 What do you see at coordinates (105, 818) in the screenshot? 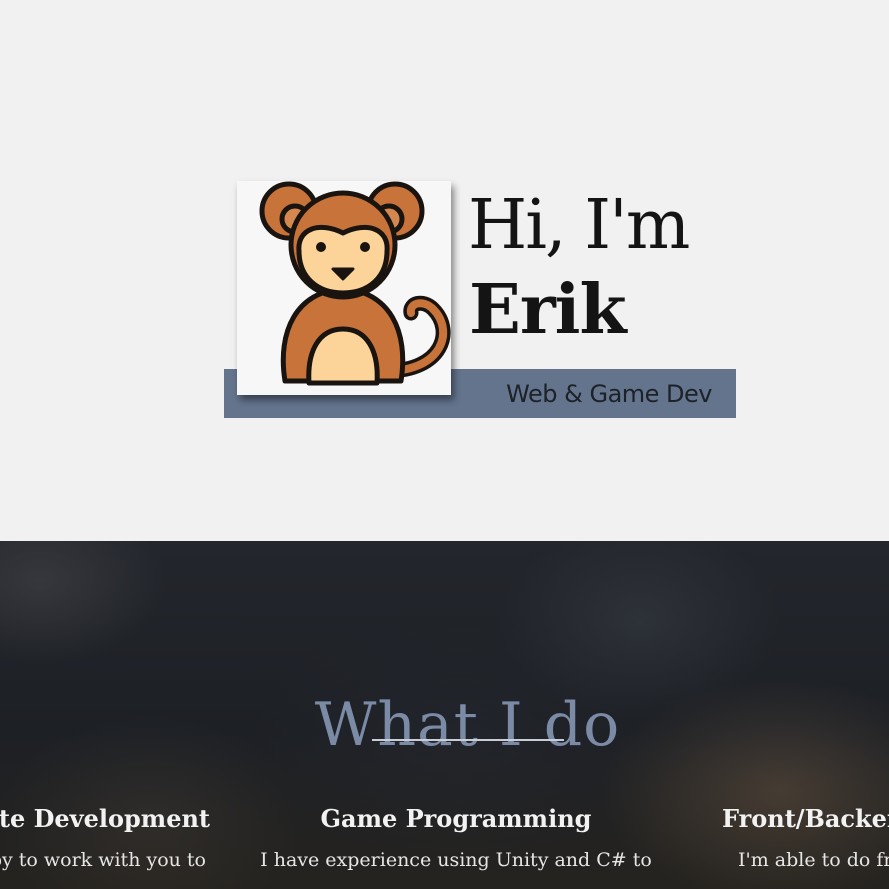
I see `service-heading: site Development` at bounding box center [105, 818].